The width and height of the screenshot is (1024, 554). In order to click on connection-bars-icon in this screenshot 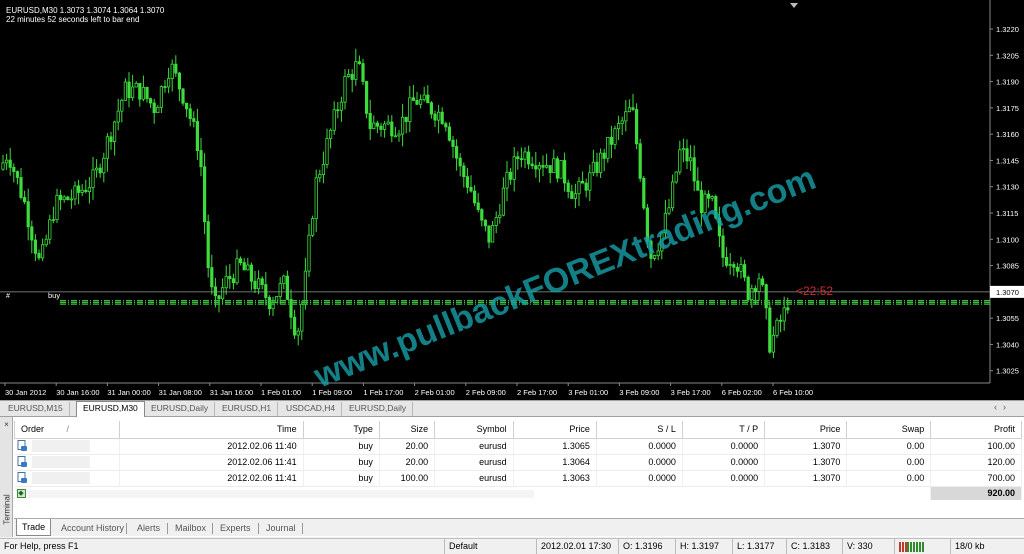, I will do `click(916, 546)`.